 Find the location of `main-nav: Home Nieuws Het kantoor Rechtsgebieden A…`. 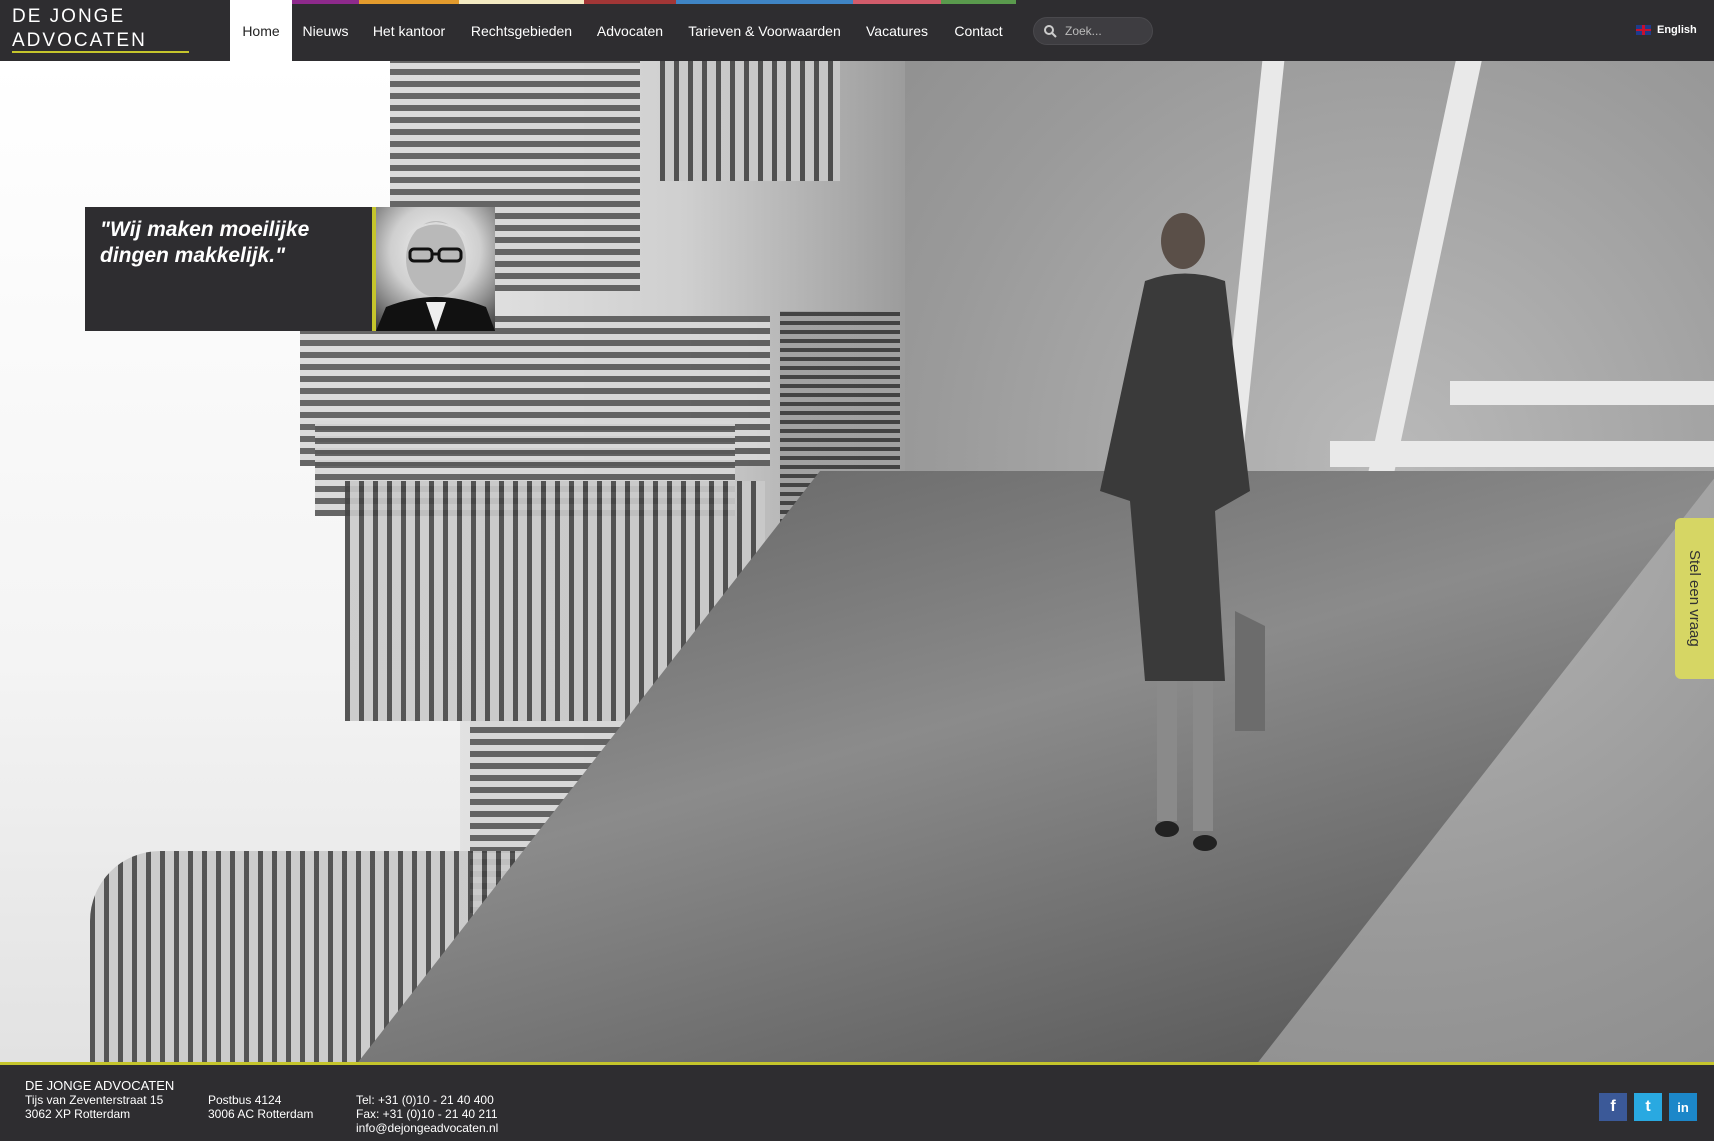

main-nav: Home Nieuws Het kantoor Rechtsgebieden A… is located at coordinates (623, 30).